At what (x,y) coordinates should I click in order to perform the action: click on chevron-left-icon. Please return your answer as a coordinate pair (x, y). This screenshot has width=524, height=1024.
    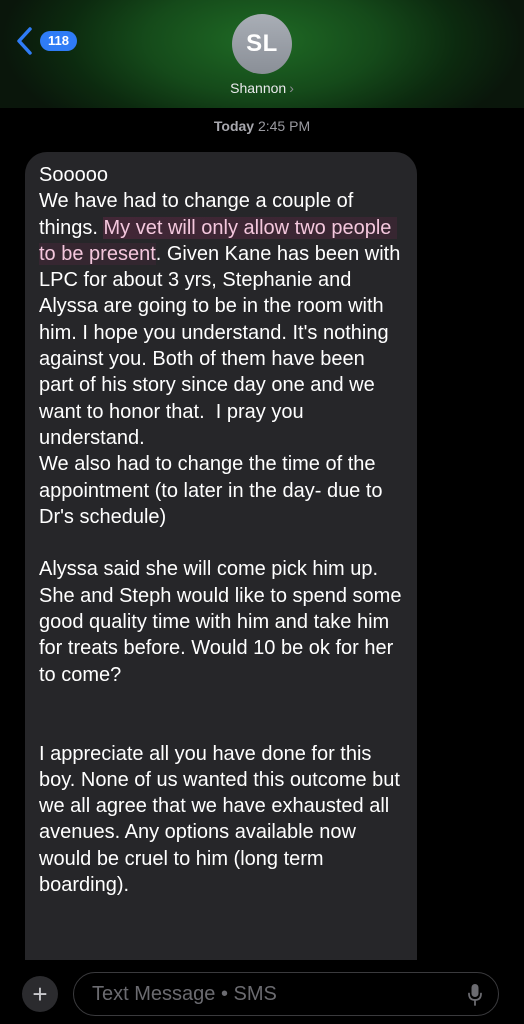
    Looking at the image, I should click on (24, 41).